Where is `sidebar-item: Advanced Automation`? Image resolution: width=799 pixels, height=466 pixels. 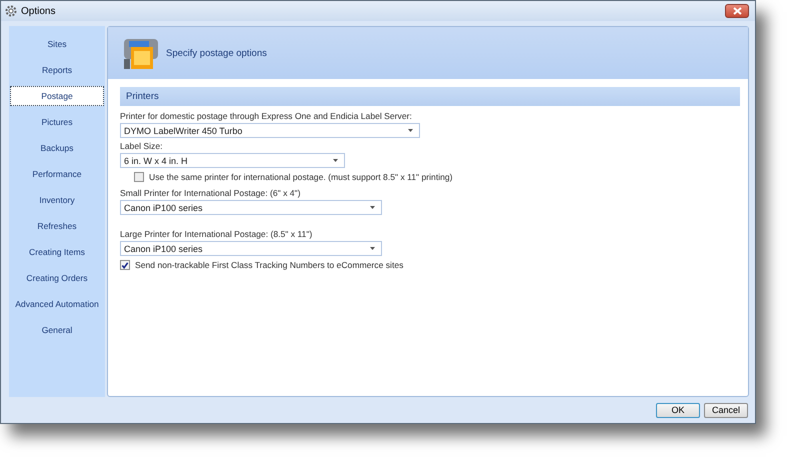 sidebar-item: Advanced Automation is located at coordinates (57, 304).